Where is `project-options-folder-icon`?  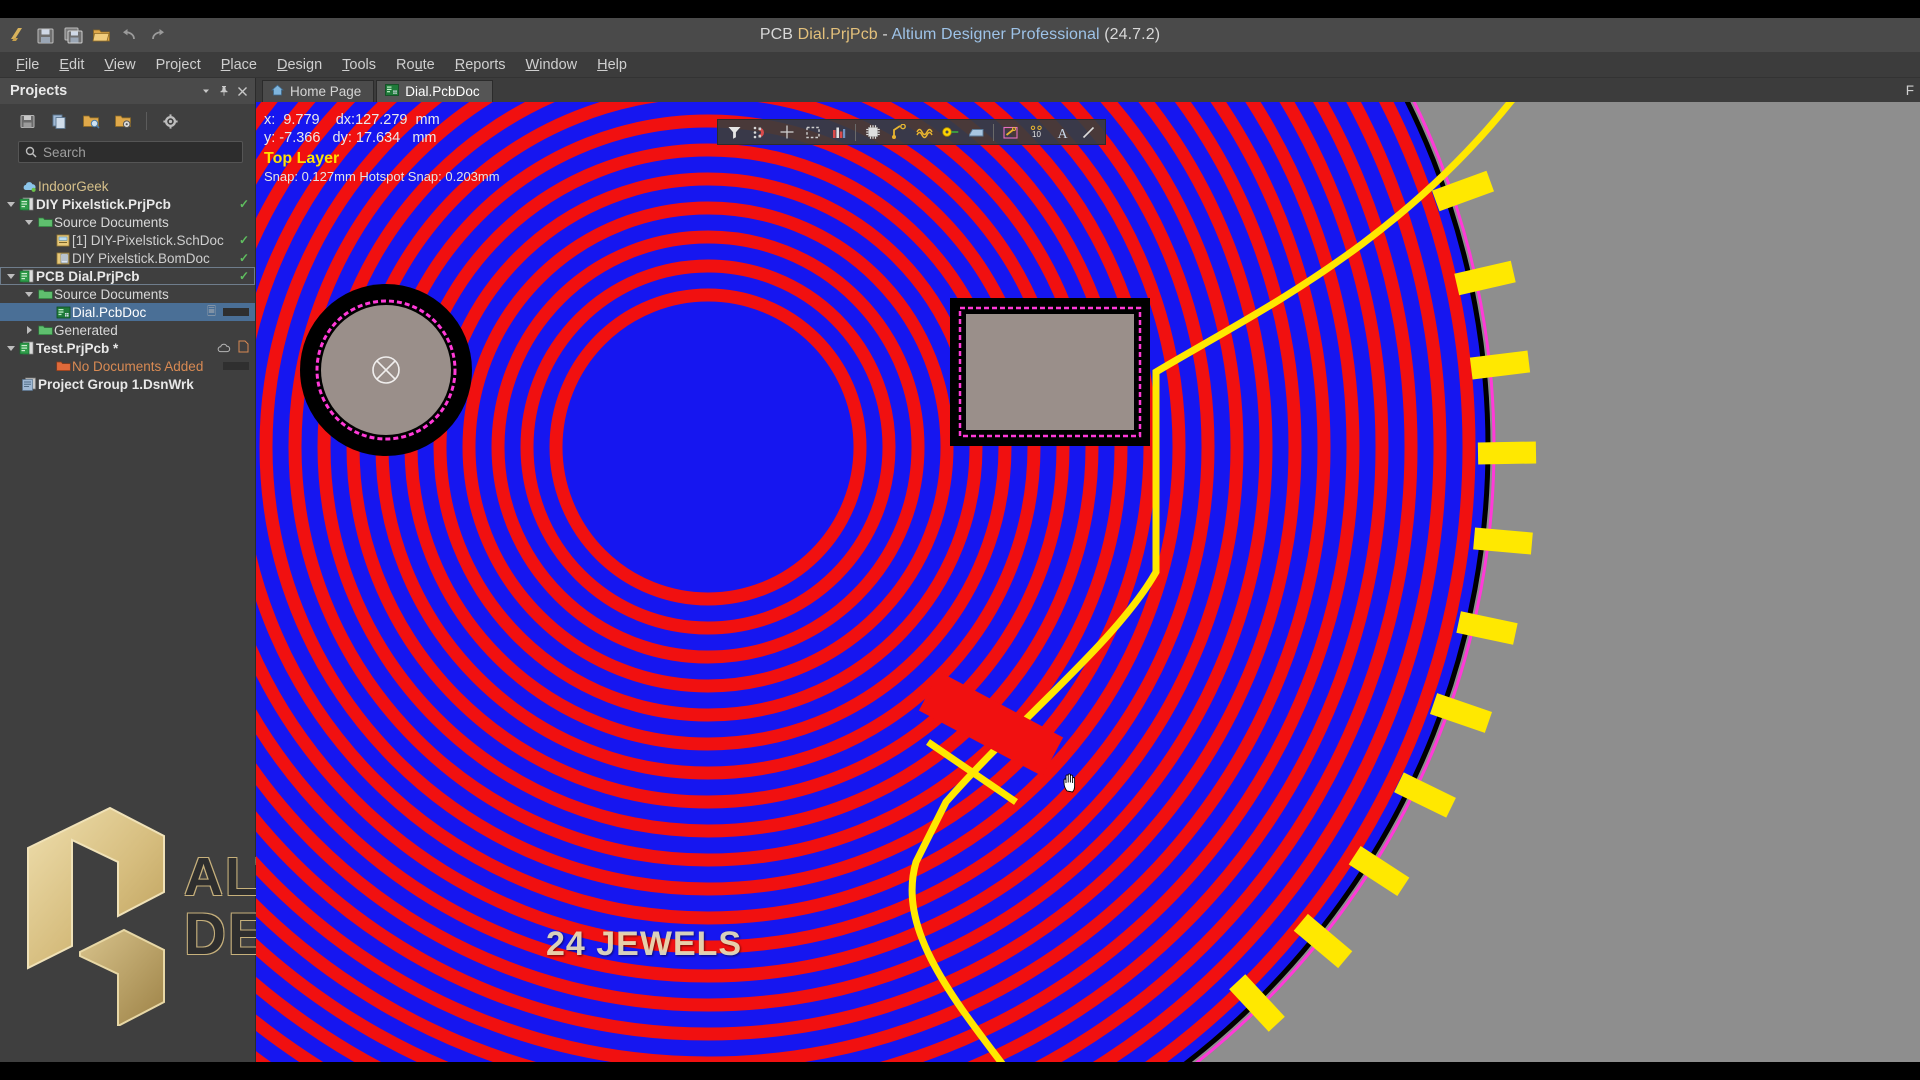
project-options-folder-icon is located at coordinates (123, 121).